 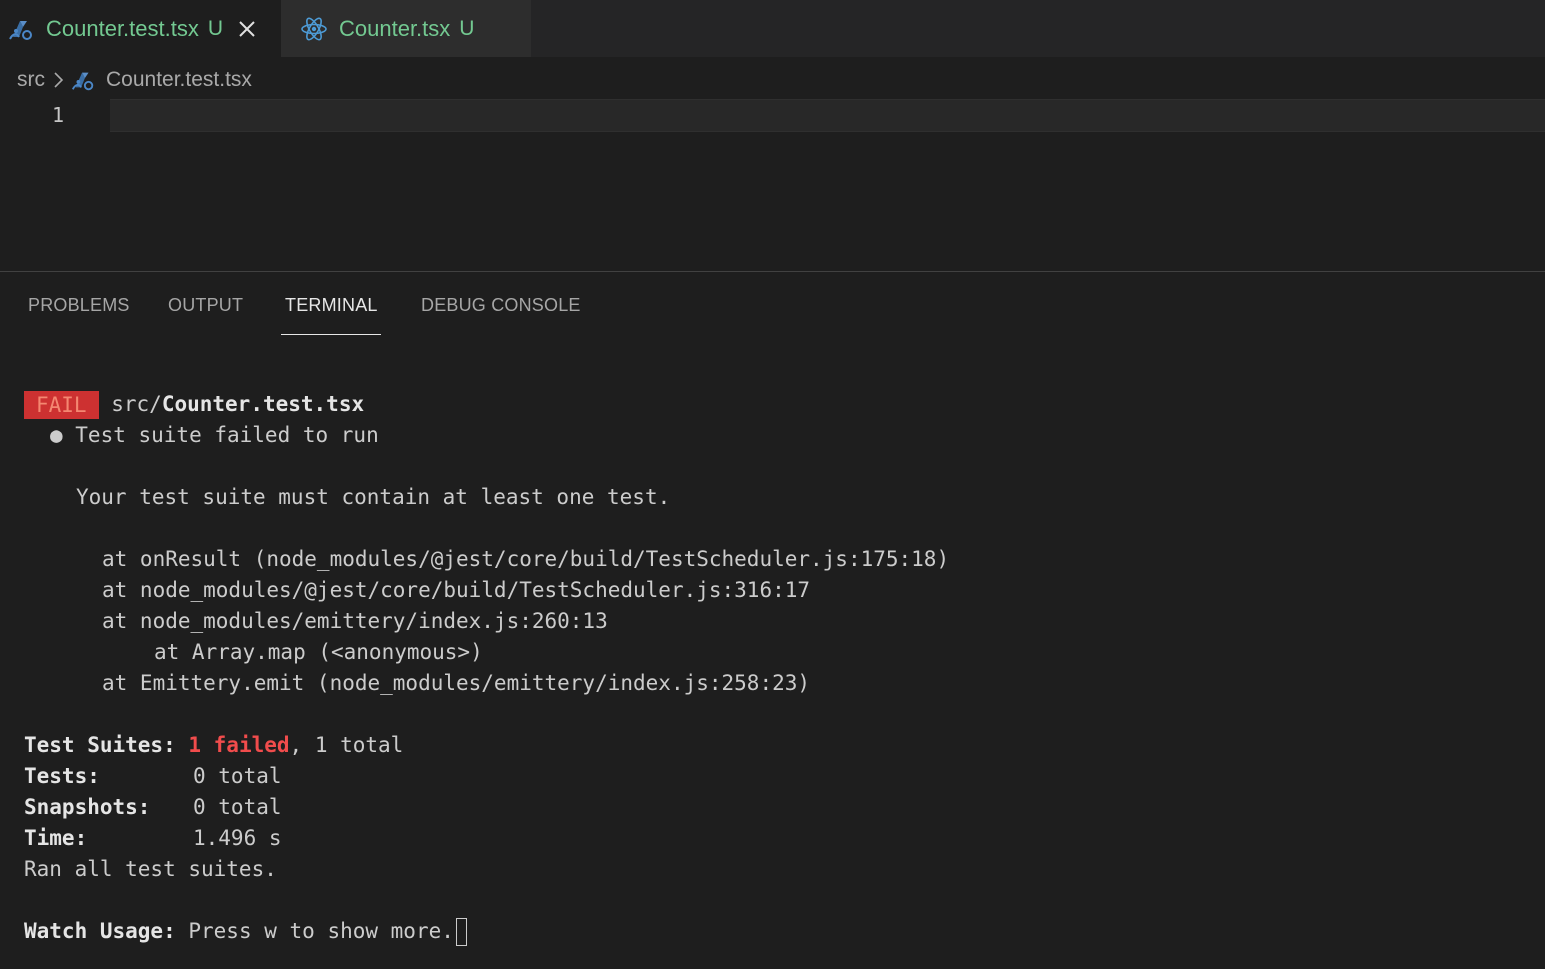 I want to click on suites-total: , 1 total, so click(x=346, y=745).